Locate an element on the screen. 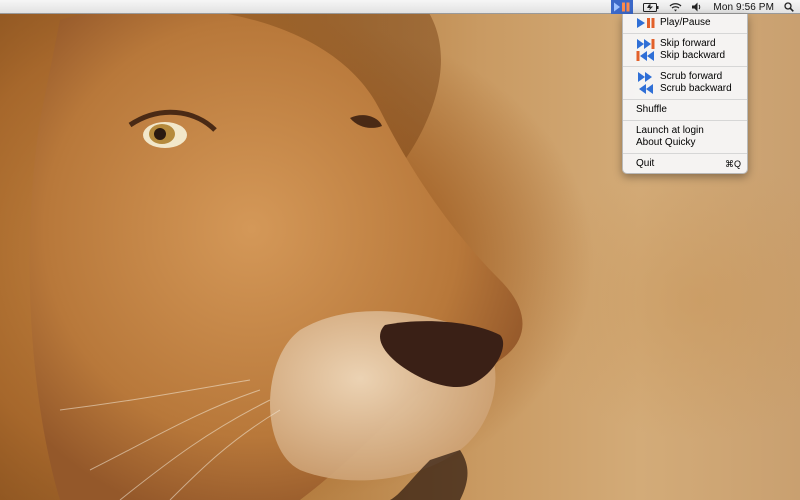 The height and width of the screenshot is (500, 800). menu-bar: Mon 9:56 PM is located at coordinates (400, 7).